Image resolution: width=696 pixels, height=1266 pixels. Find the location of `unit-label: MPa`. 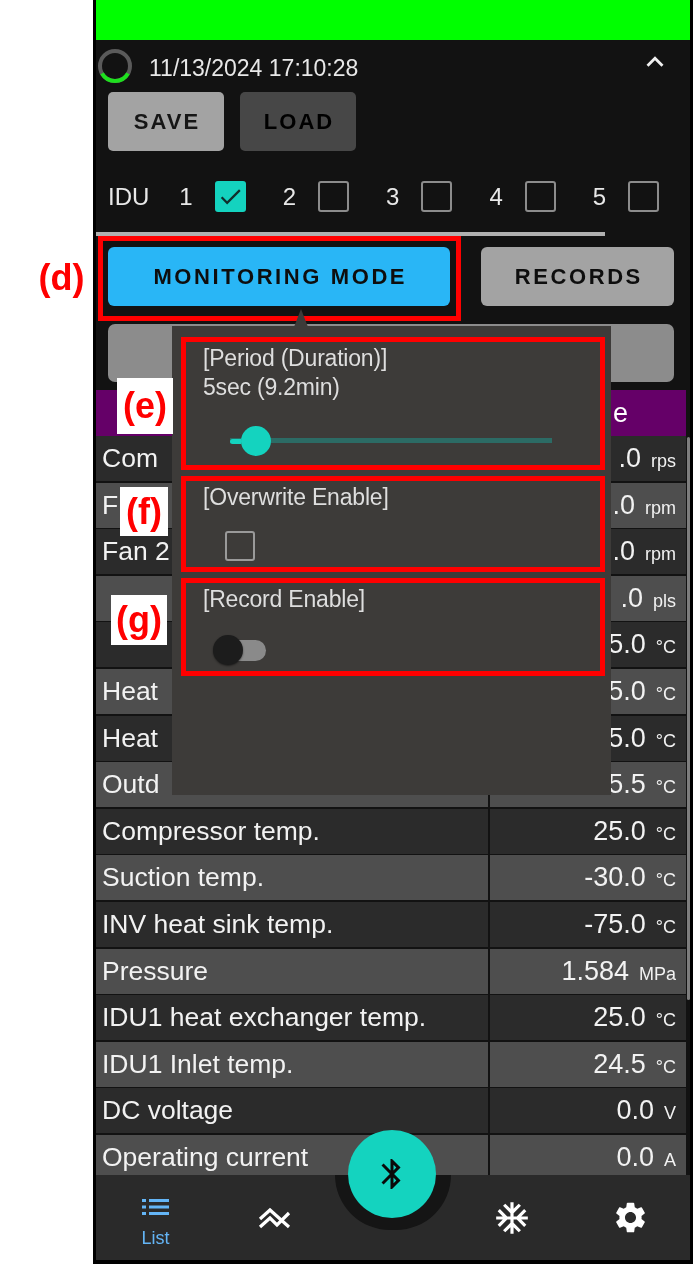

unit-label: MPa is located at coordinates (657, 974).